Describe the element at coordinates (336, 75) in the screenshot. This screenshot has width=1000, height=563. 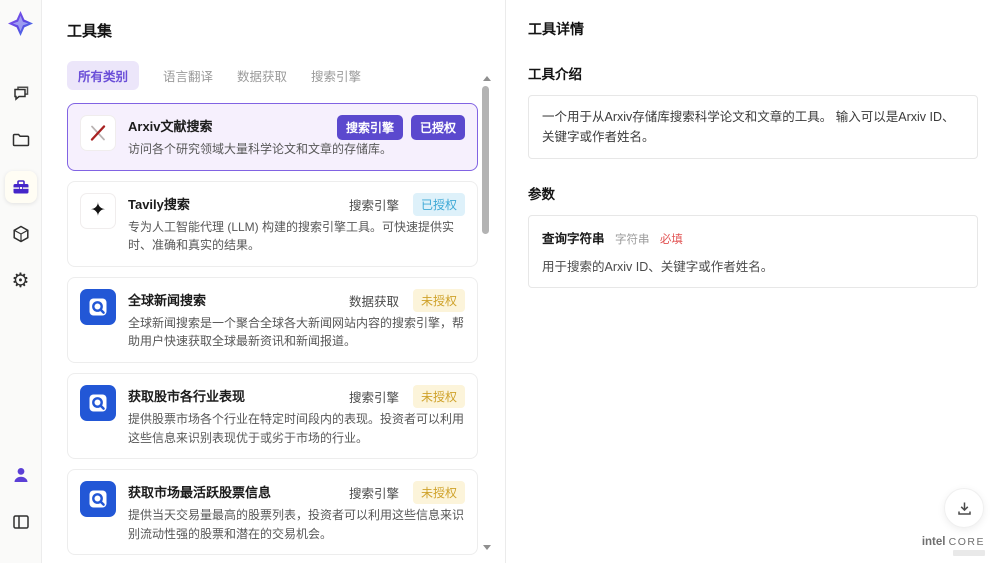
I see `tab-search-engine: 搜索引擎` at that location.